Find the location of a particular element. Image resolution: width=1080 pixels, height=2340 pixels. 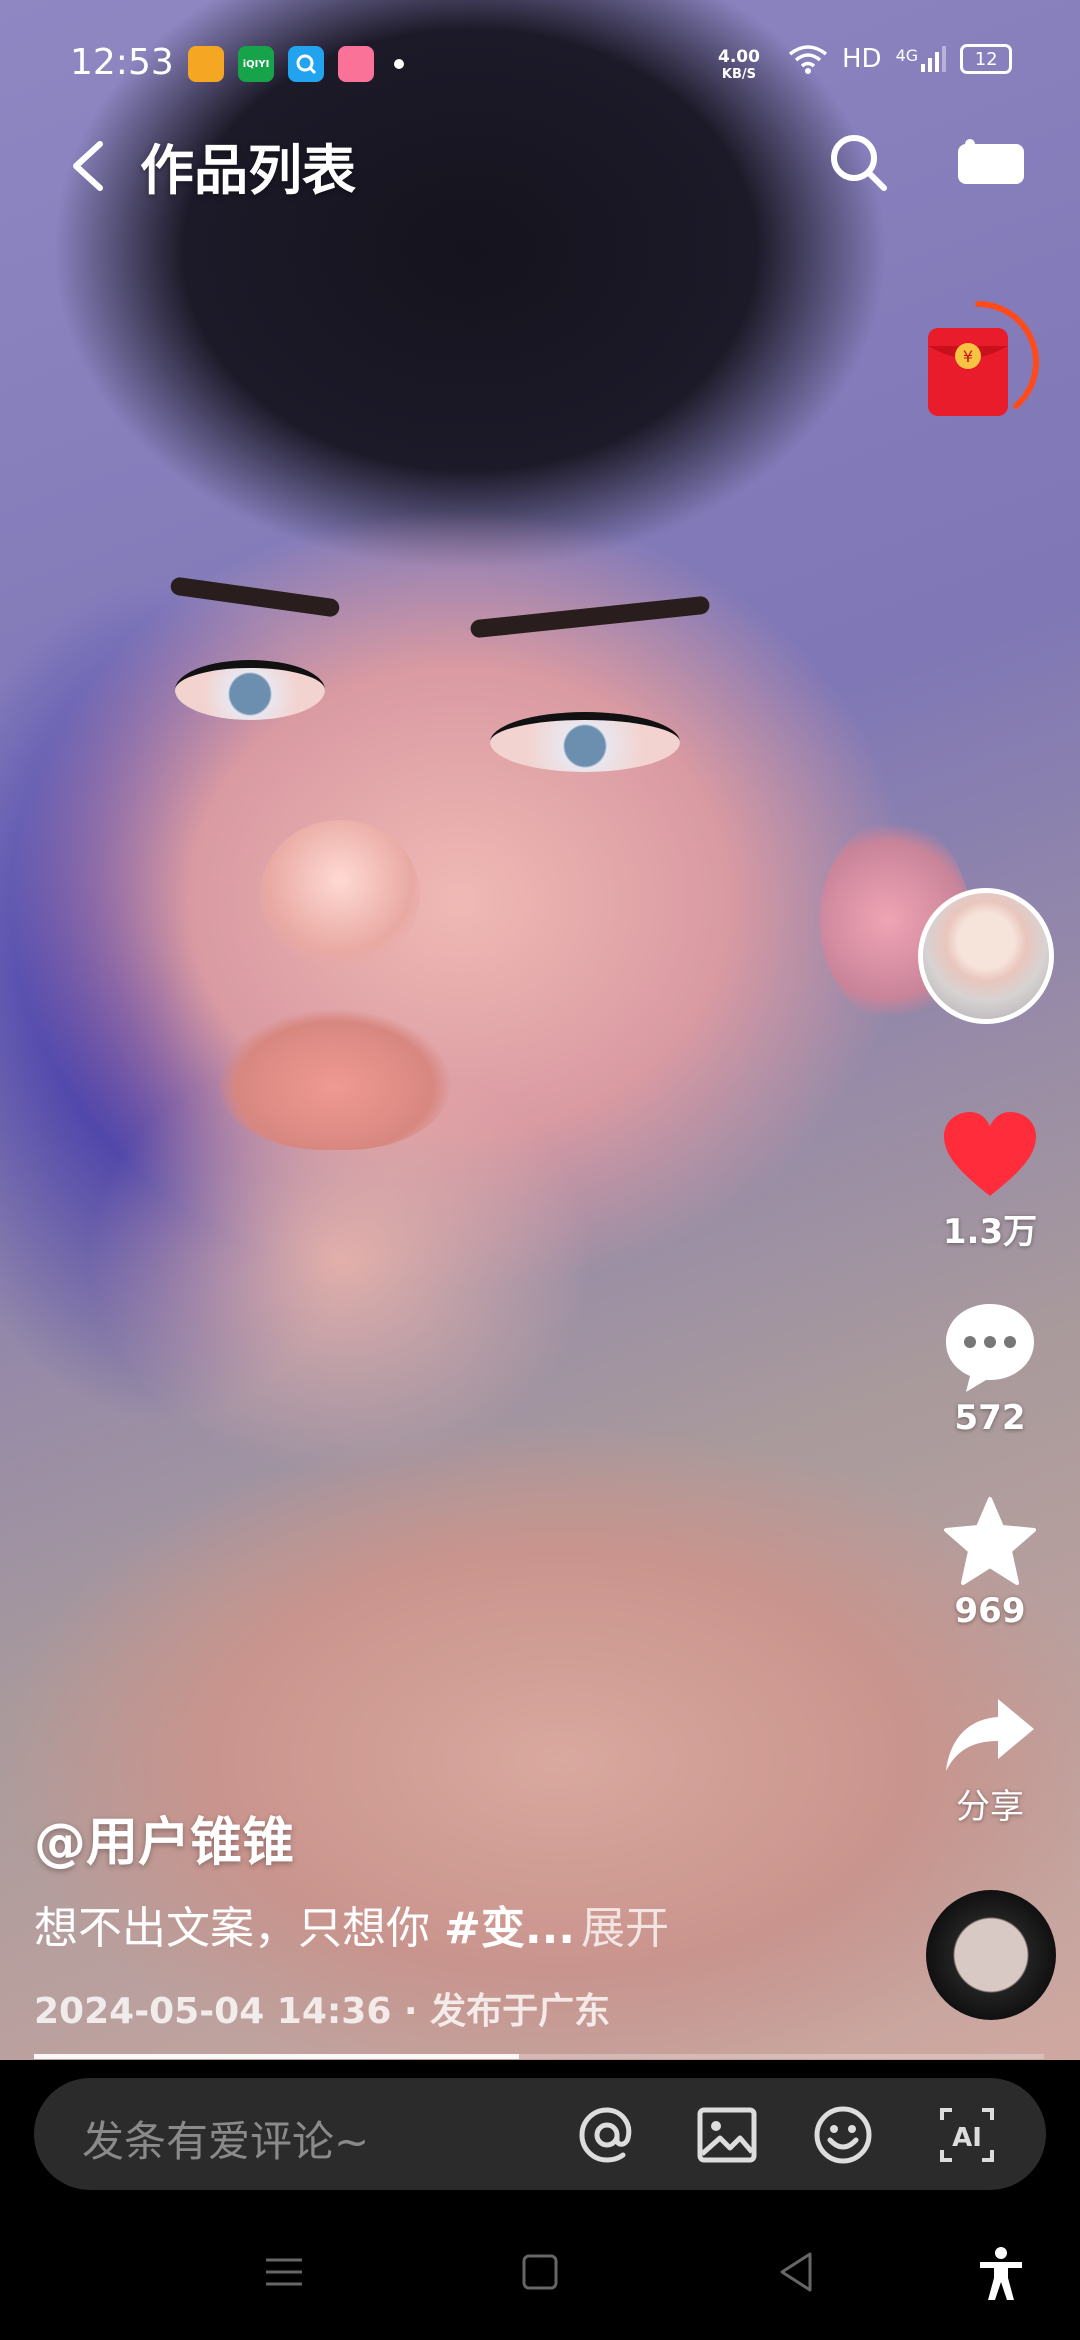

net-speed-value: 4.00 is located at coordinates (739, 57).